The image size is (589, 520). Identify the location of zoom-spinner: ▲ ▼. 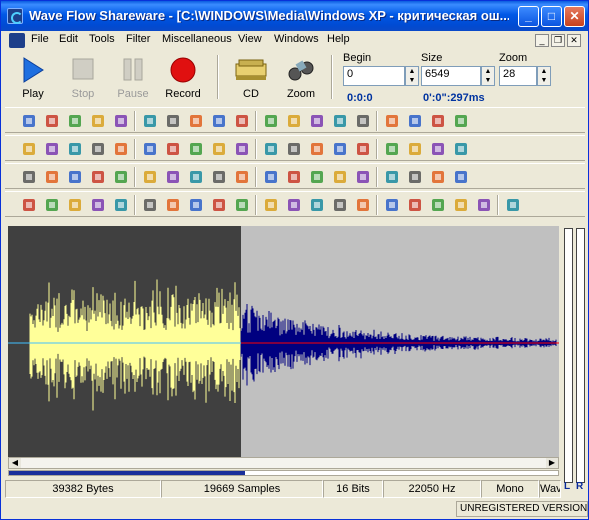
(544, 76).